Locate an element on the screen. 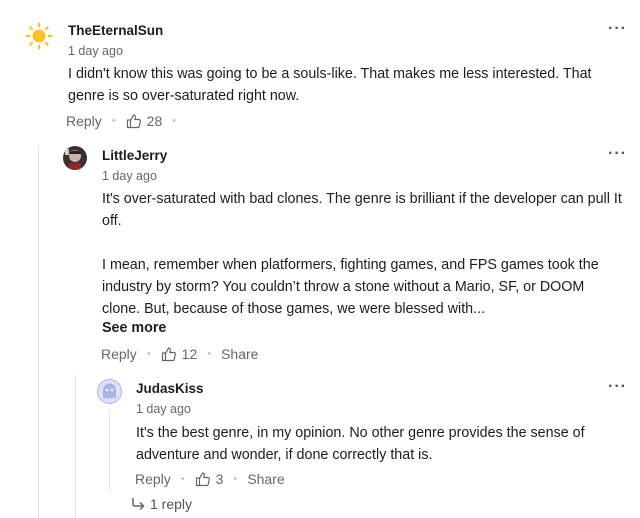  comment-line: genre is so over-saturated right now. is located at coordinates (184, 96).